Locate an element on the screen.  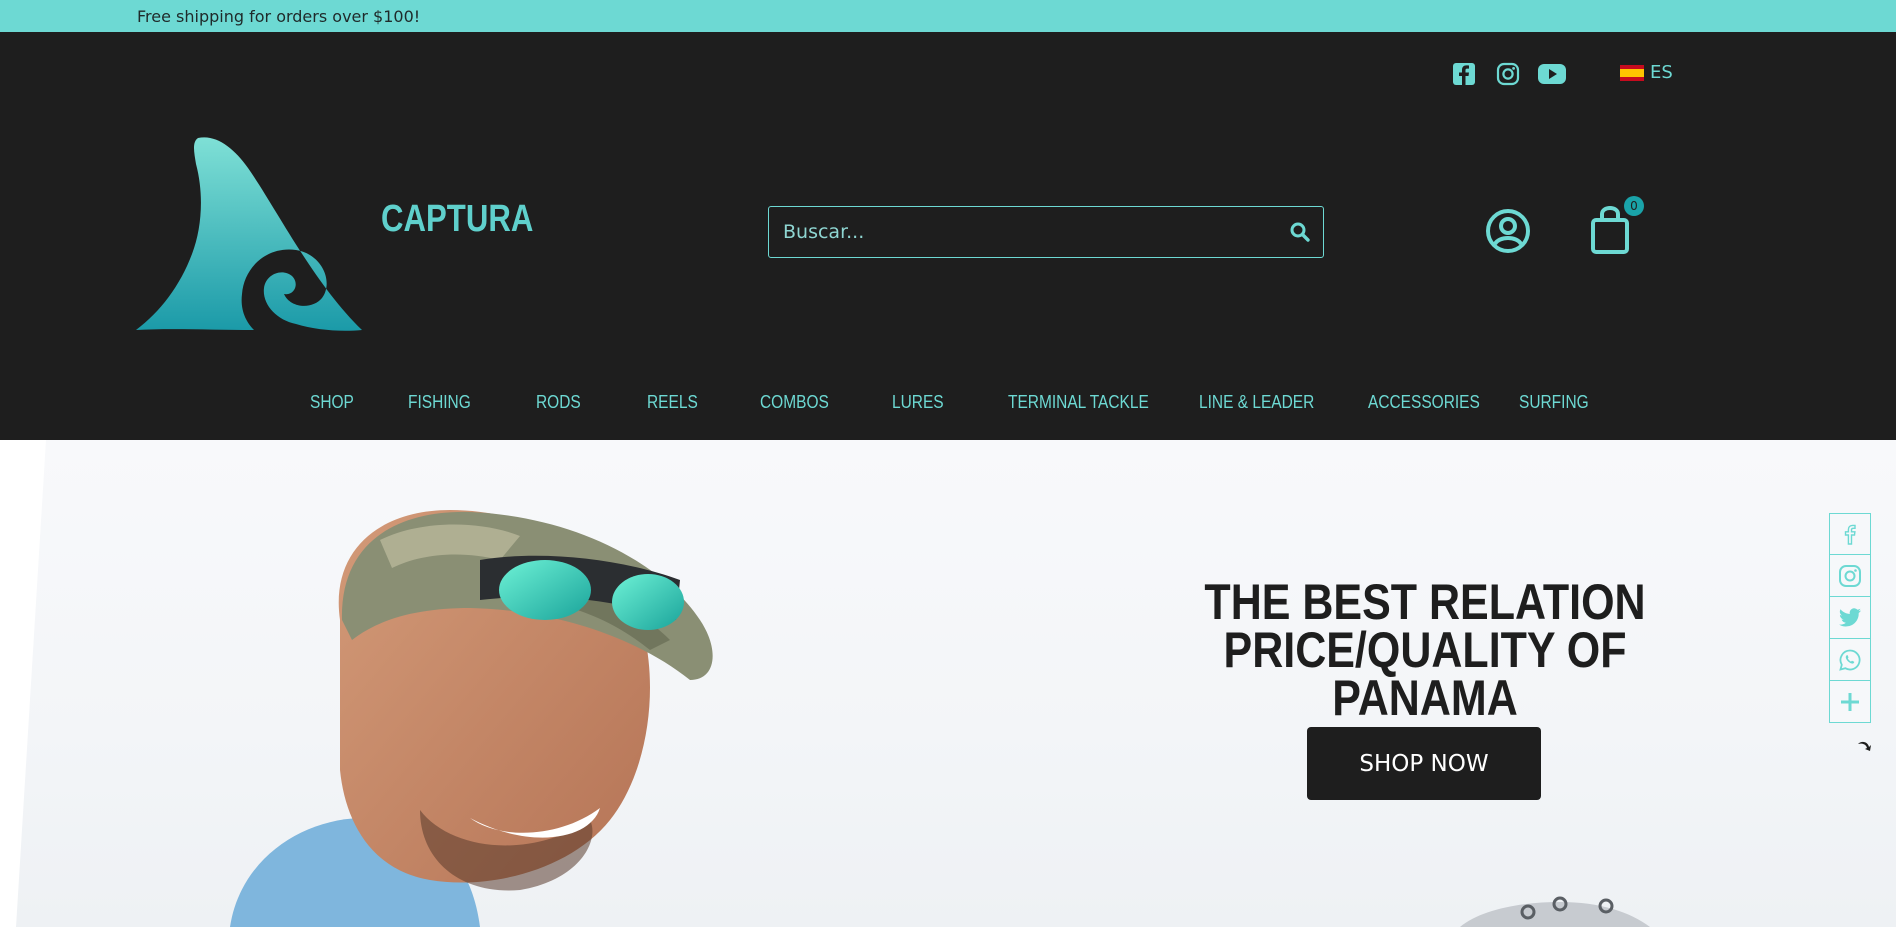
header-social-links is located at coordinates (1508, 74).